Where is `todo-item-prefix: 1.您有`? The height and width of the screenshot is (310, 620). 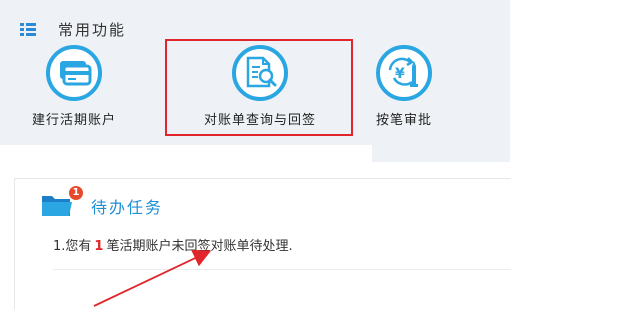 todo-item-prefix: 1.您有 is located at coordinates (72, 246).